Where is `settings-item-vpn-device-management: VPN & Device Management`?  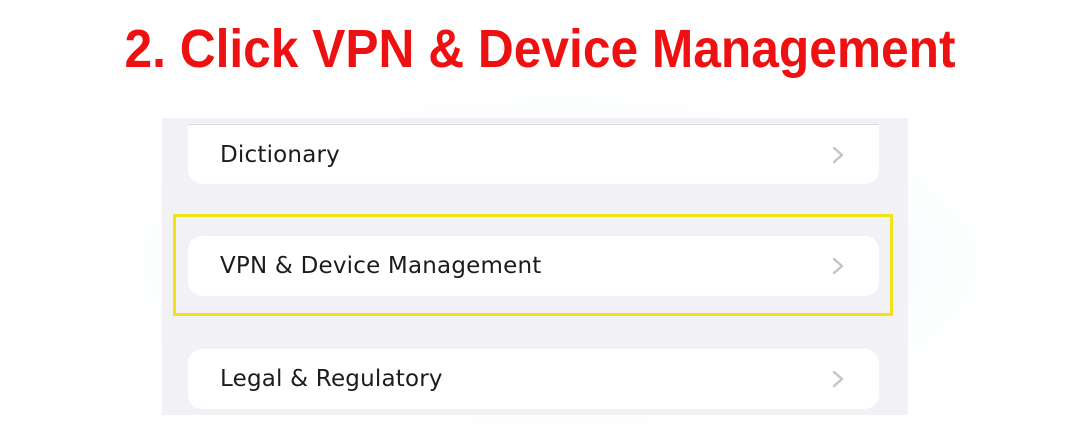 settings-item-vpn-device-management: VPN & Device Management is located at coordinates (533, 266).